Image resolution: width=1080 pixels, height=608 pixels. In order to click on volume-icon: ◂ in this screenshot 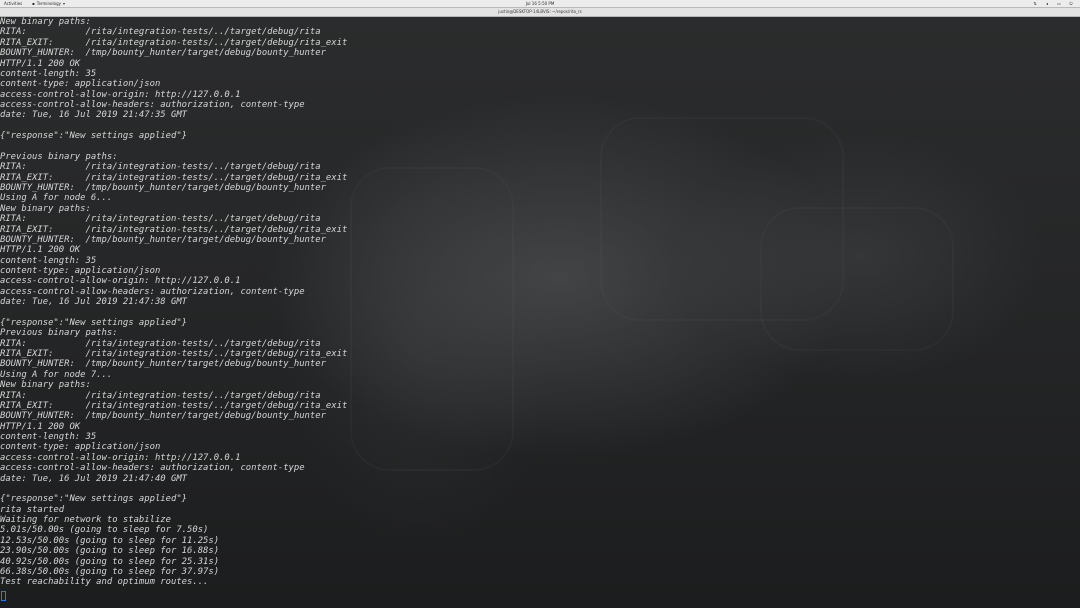, I will do `click(1047, 3)`.